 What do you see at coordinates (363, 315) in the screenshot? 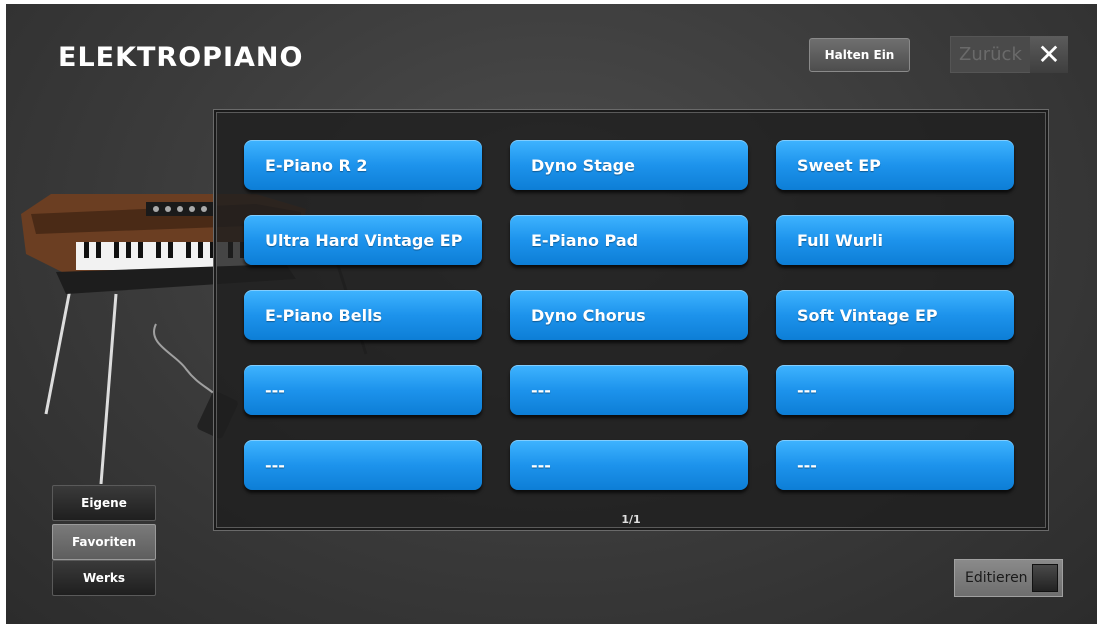
I see `preset-button: E-Piano Bells` at bounding box center [363, 315].